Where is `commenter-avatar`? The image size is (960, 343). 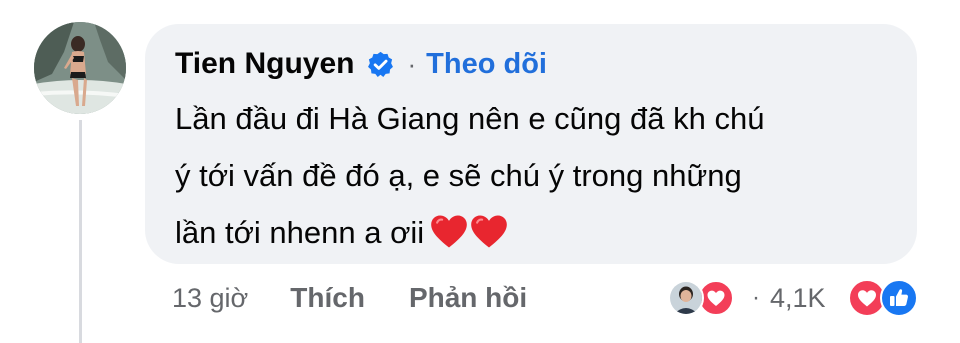 commenter-avatar is located at coordinates (80, 68).